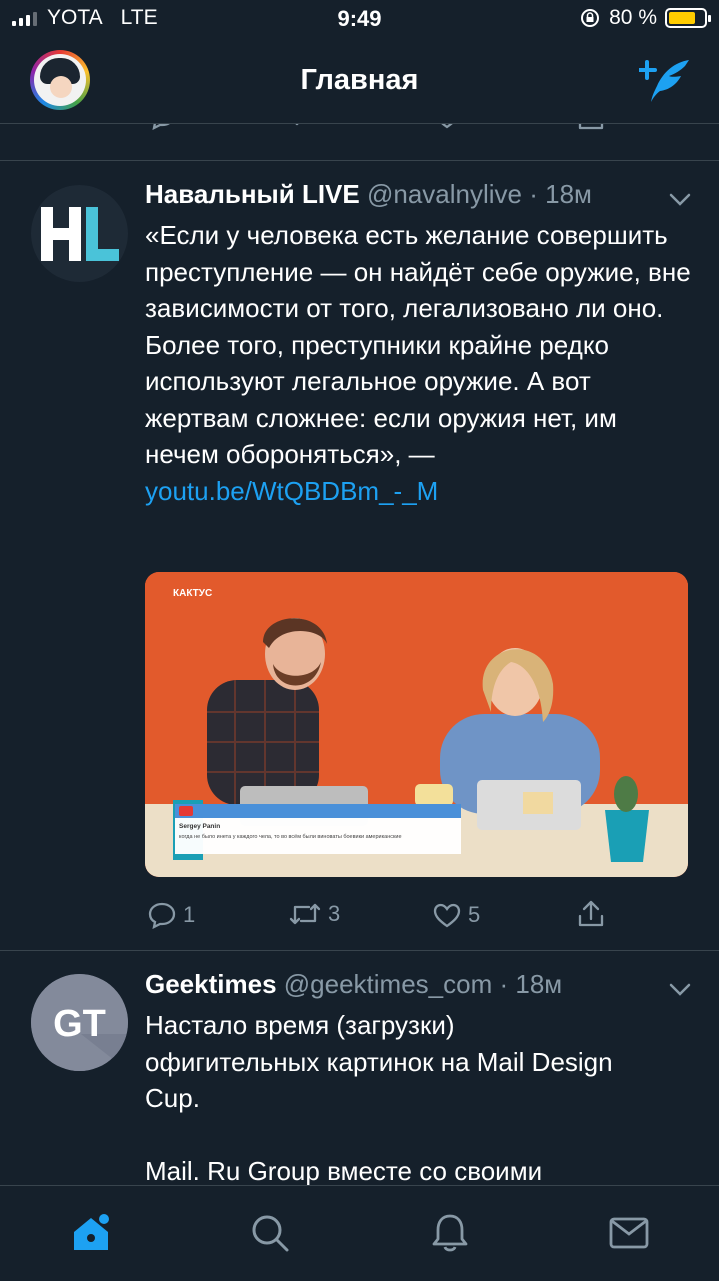 The image size is (719, 1281). What do you see at coordinates (388, 984) in the screenshot?
I see `handle: @geektimes_com` at bounding box center [388, 984].